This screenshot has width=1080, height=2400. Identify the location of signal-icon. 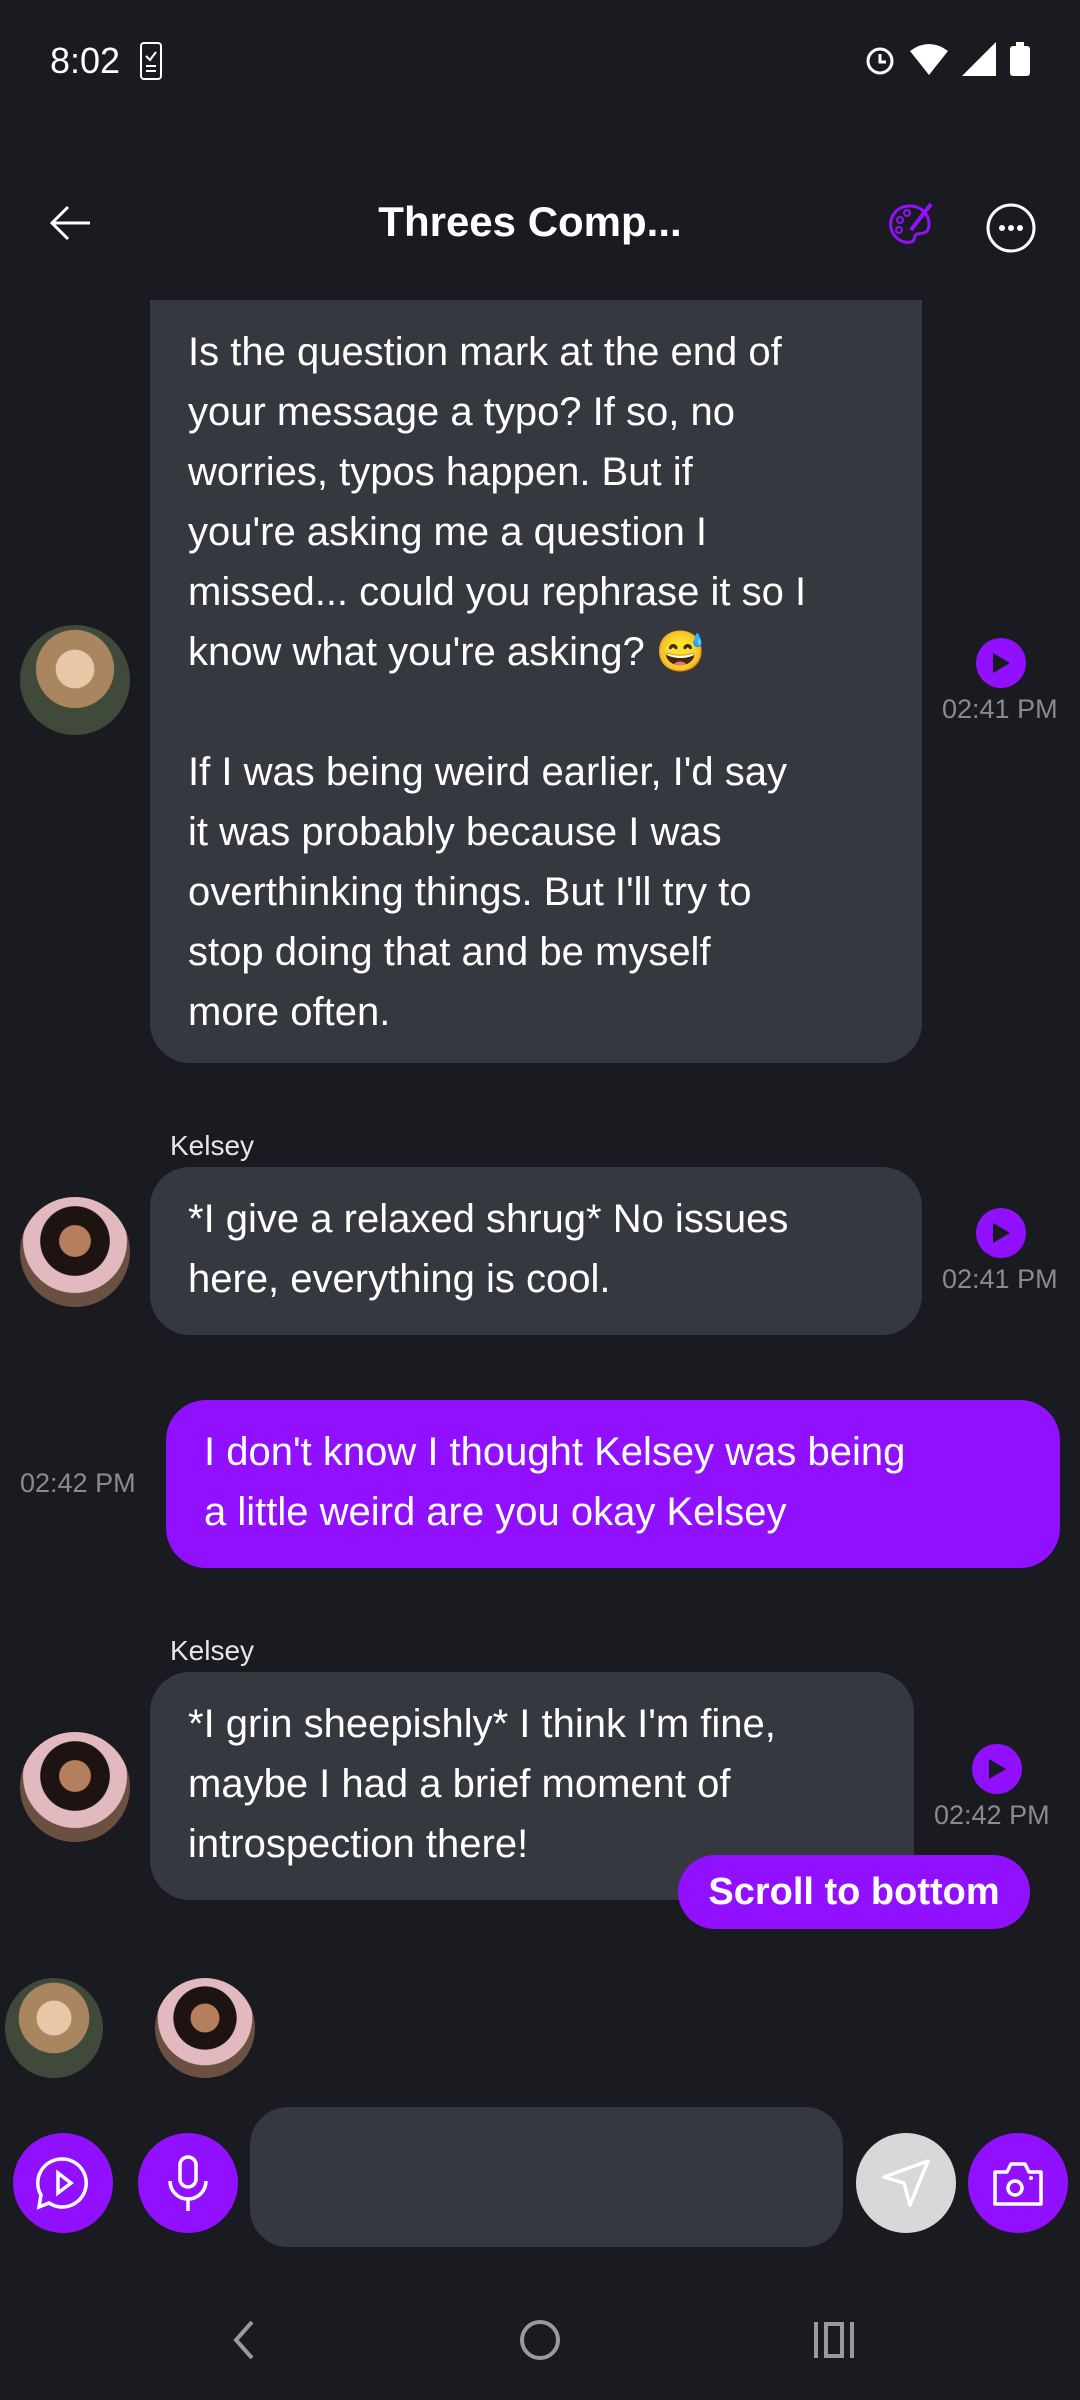
(979, 59).